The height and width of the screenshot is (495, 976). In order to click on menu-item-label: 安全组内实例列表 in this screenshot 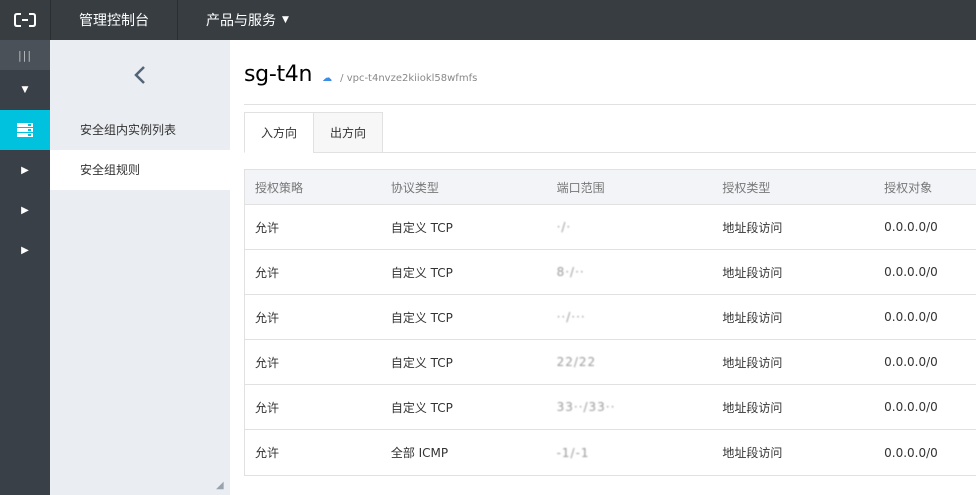, I will do `click(128, 130)`.